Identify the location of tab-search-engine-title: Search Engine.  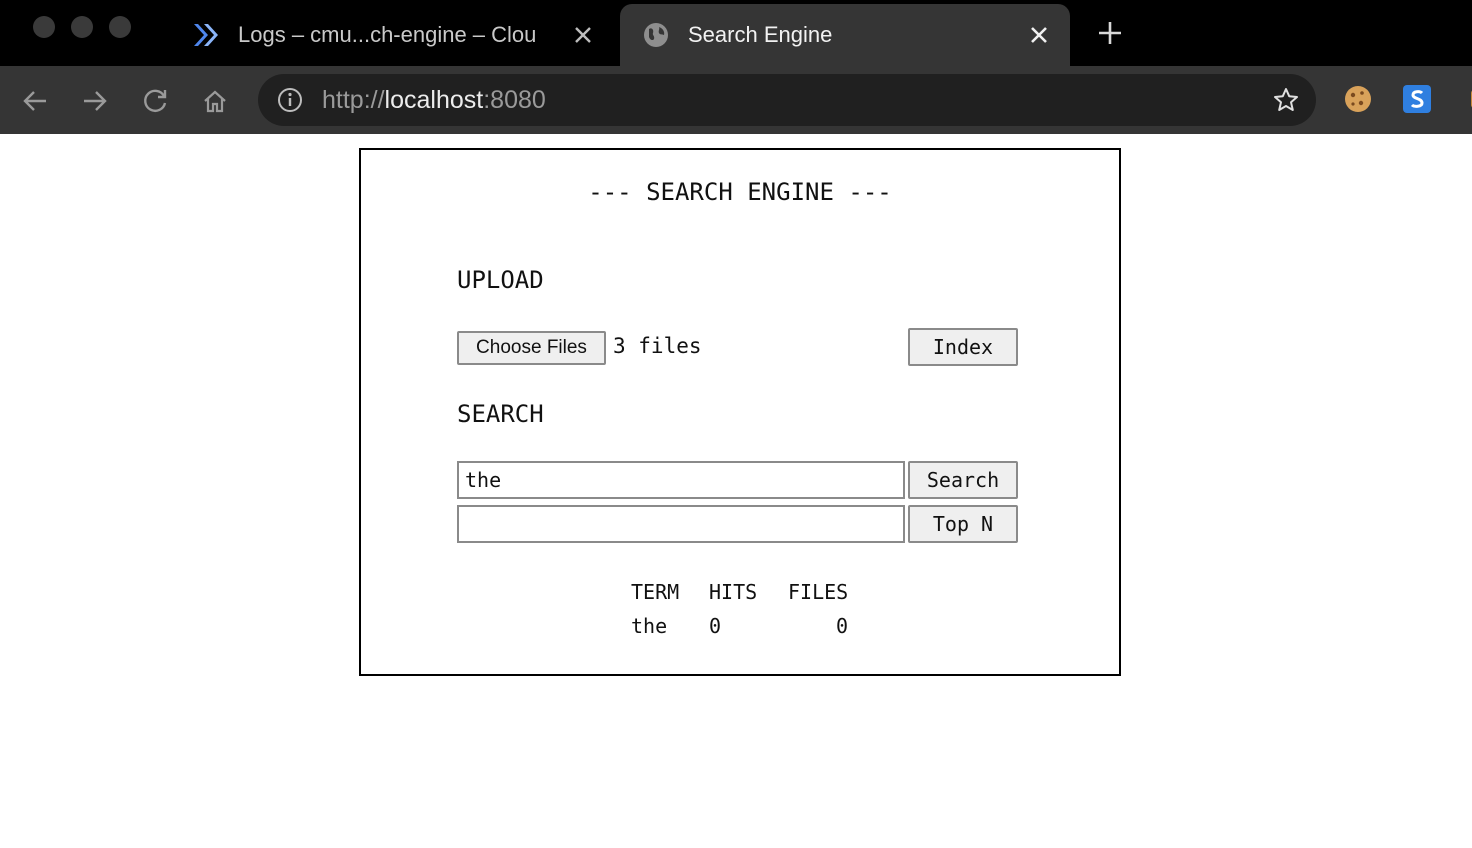
(760, 34).